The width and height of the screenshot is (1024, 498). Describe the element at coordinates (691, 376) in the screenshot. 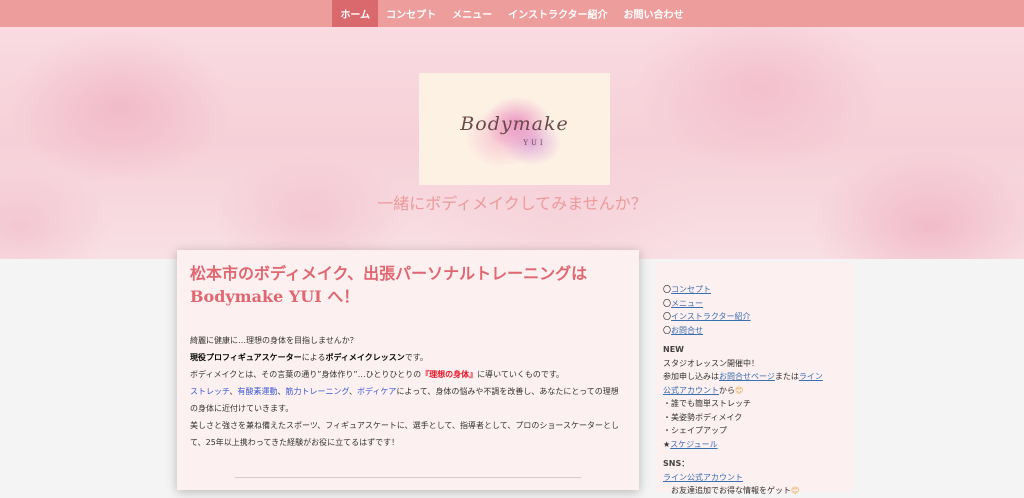

I see `text-segment: 参加申し込みは` at that location.